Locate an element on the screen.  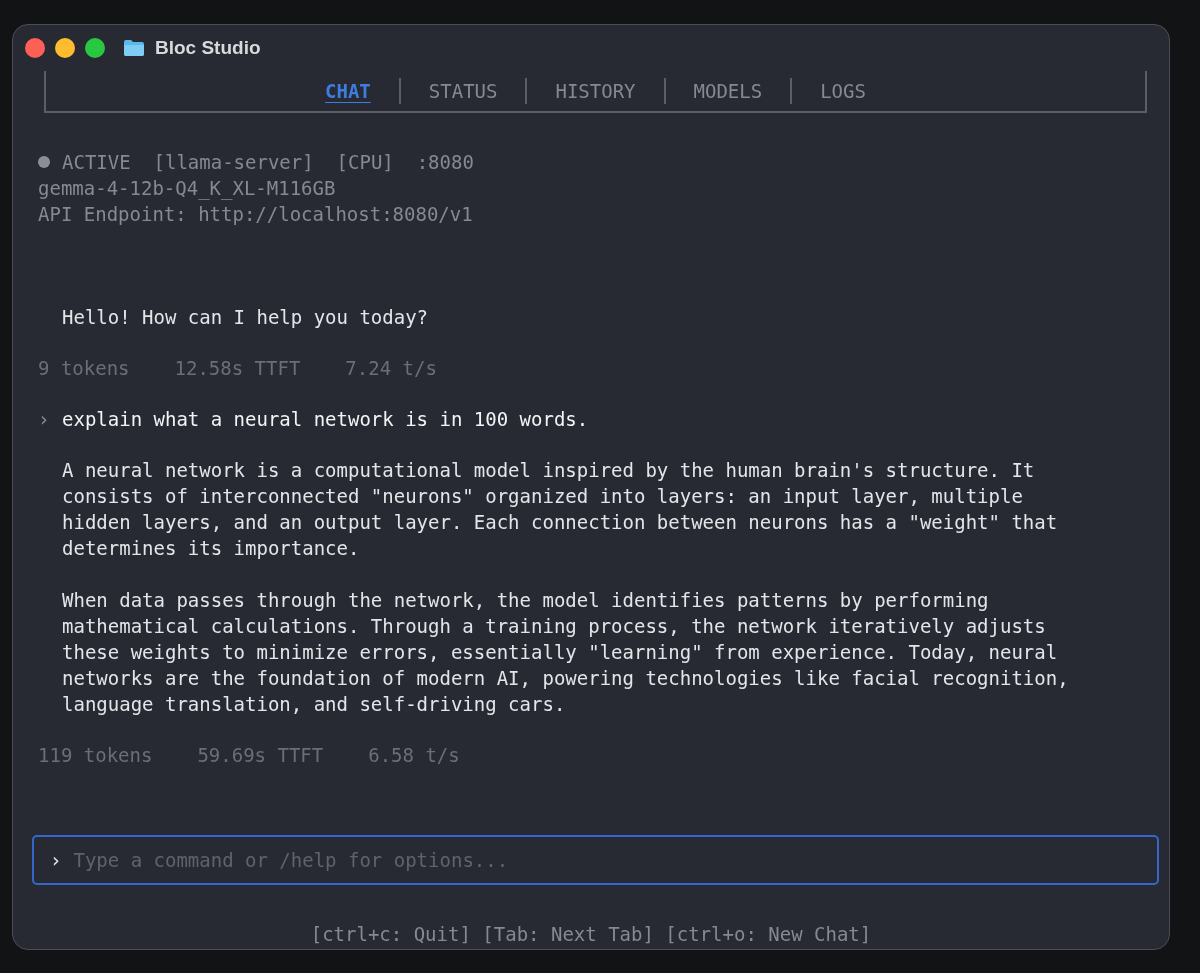
api-endpoint: API Endpoint: http://localhost:8080/v1 is located at coordinates (255, 214).